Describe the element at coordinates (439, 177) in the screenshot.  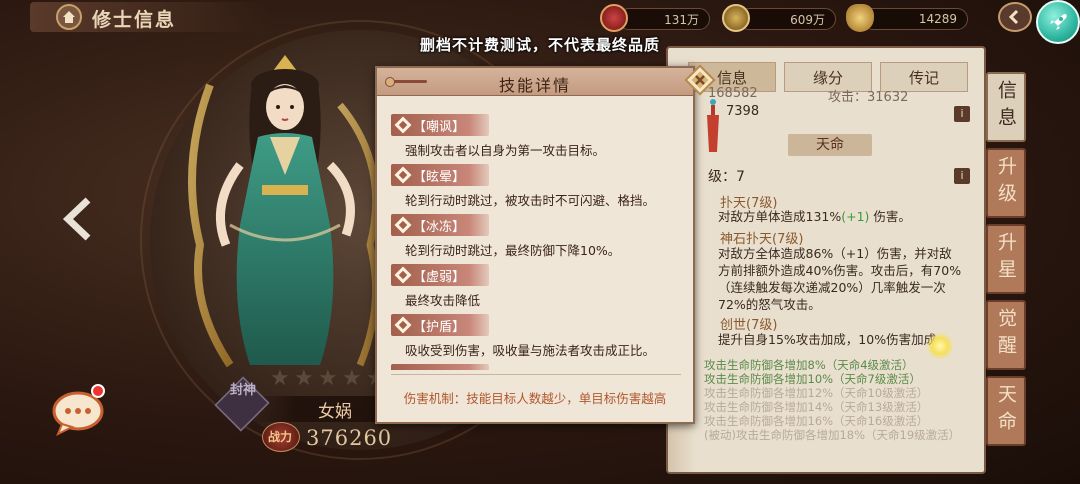
I see `status-name: 【眩晕】` at that location.